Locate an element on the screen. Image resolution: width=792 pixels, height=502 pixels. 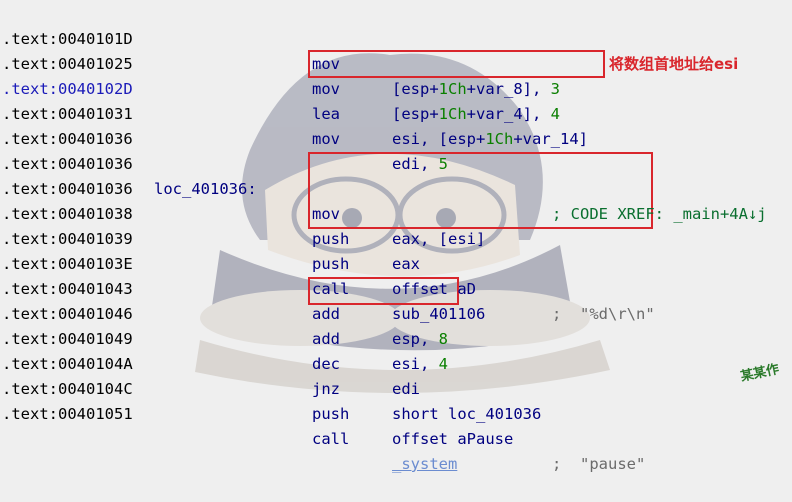
mnemonic: push is located at coordinates (330, 414).